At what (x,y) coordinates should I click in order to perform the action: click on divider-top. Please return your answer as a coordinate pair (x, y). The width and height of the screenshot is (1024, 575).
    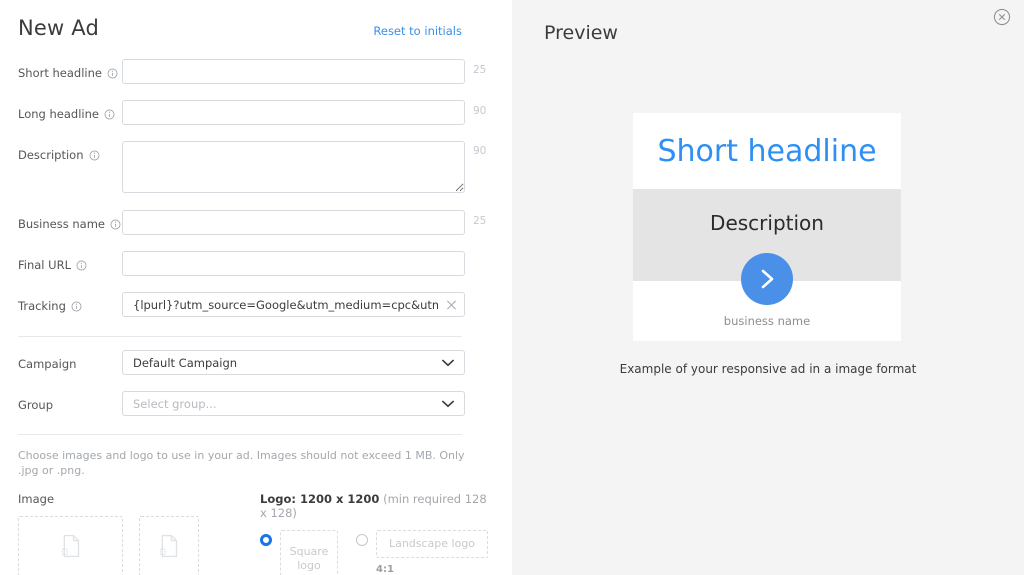
    Looking at the image, I should click on (240, 336).